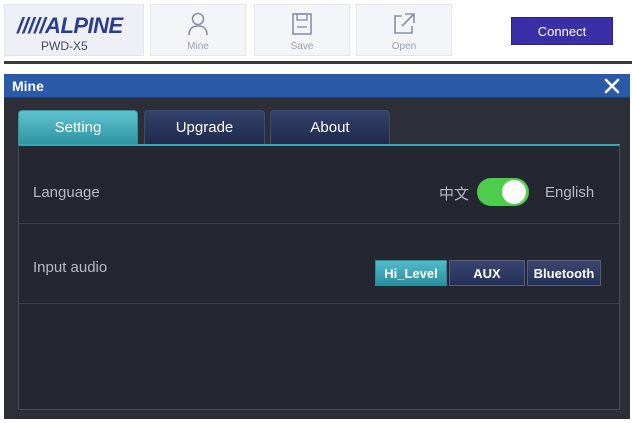 The image size is (632, 423). What do you see at coordinates (454, 194) in the screenshot?
I see `language-option-chinese: 中文` at bounding box center [454, 194].